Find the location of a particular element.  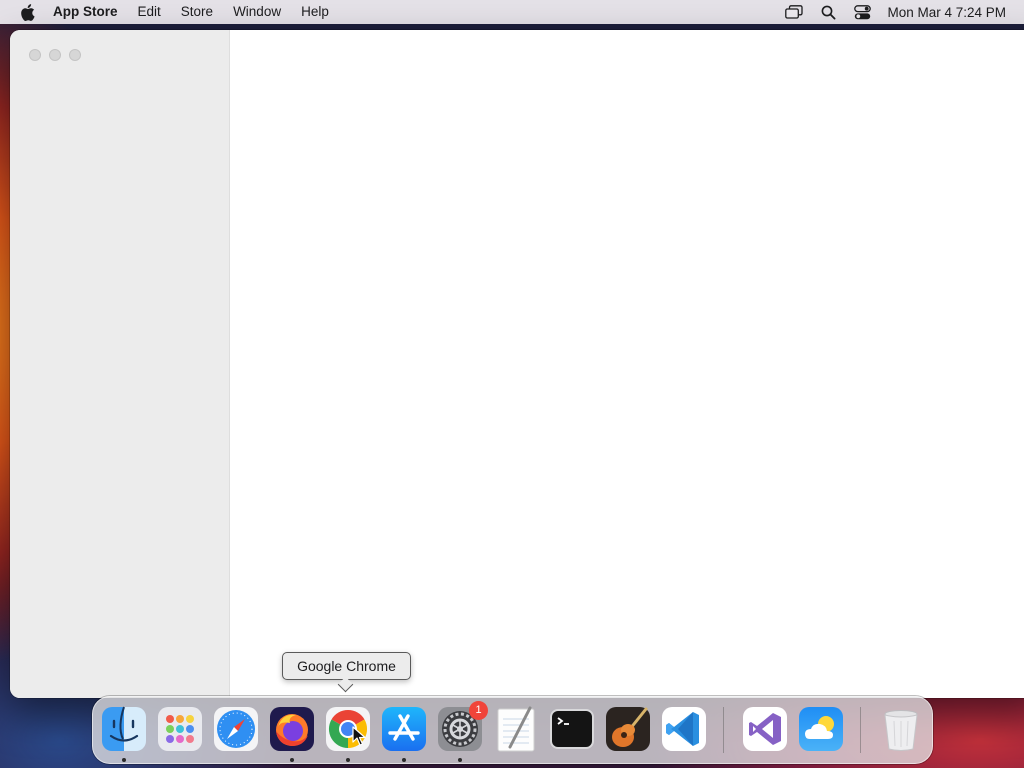

dock-item-finder is located at coordinates (124, 729).